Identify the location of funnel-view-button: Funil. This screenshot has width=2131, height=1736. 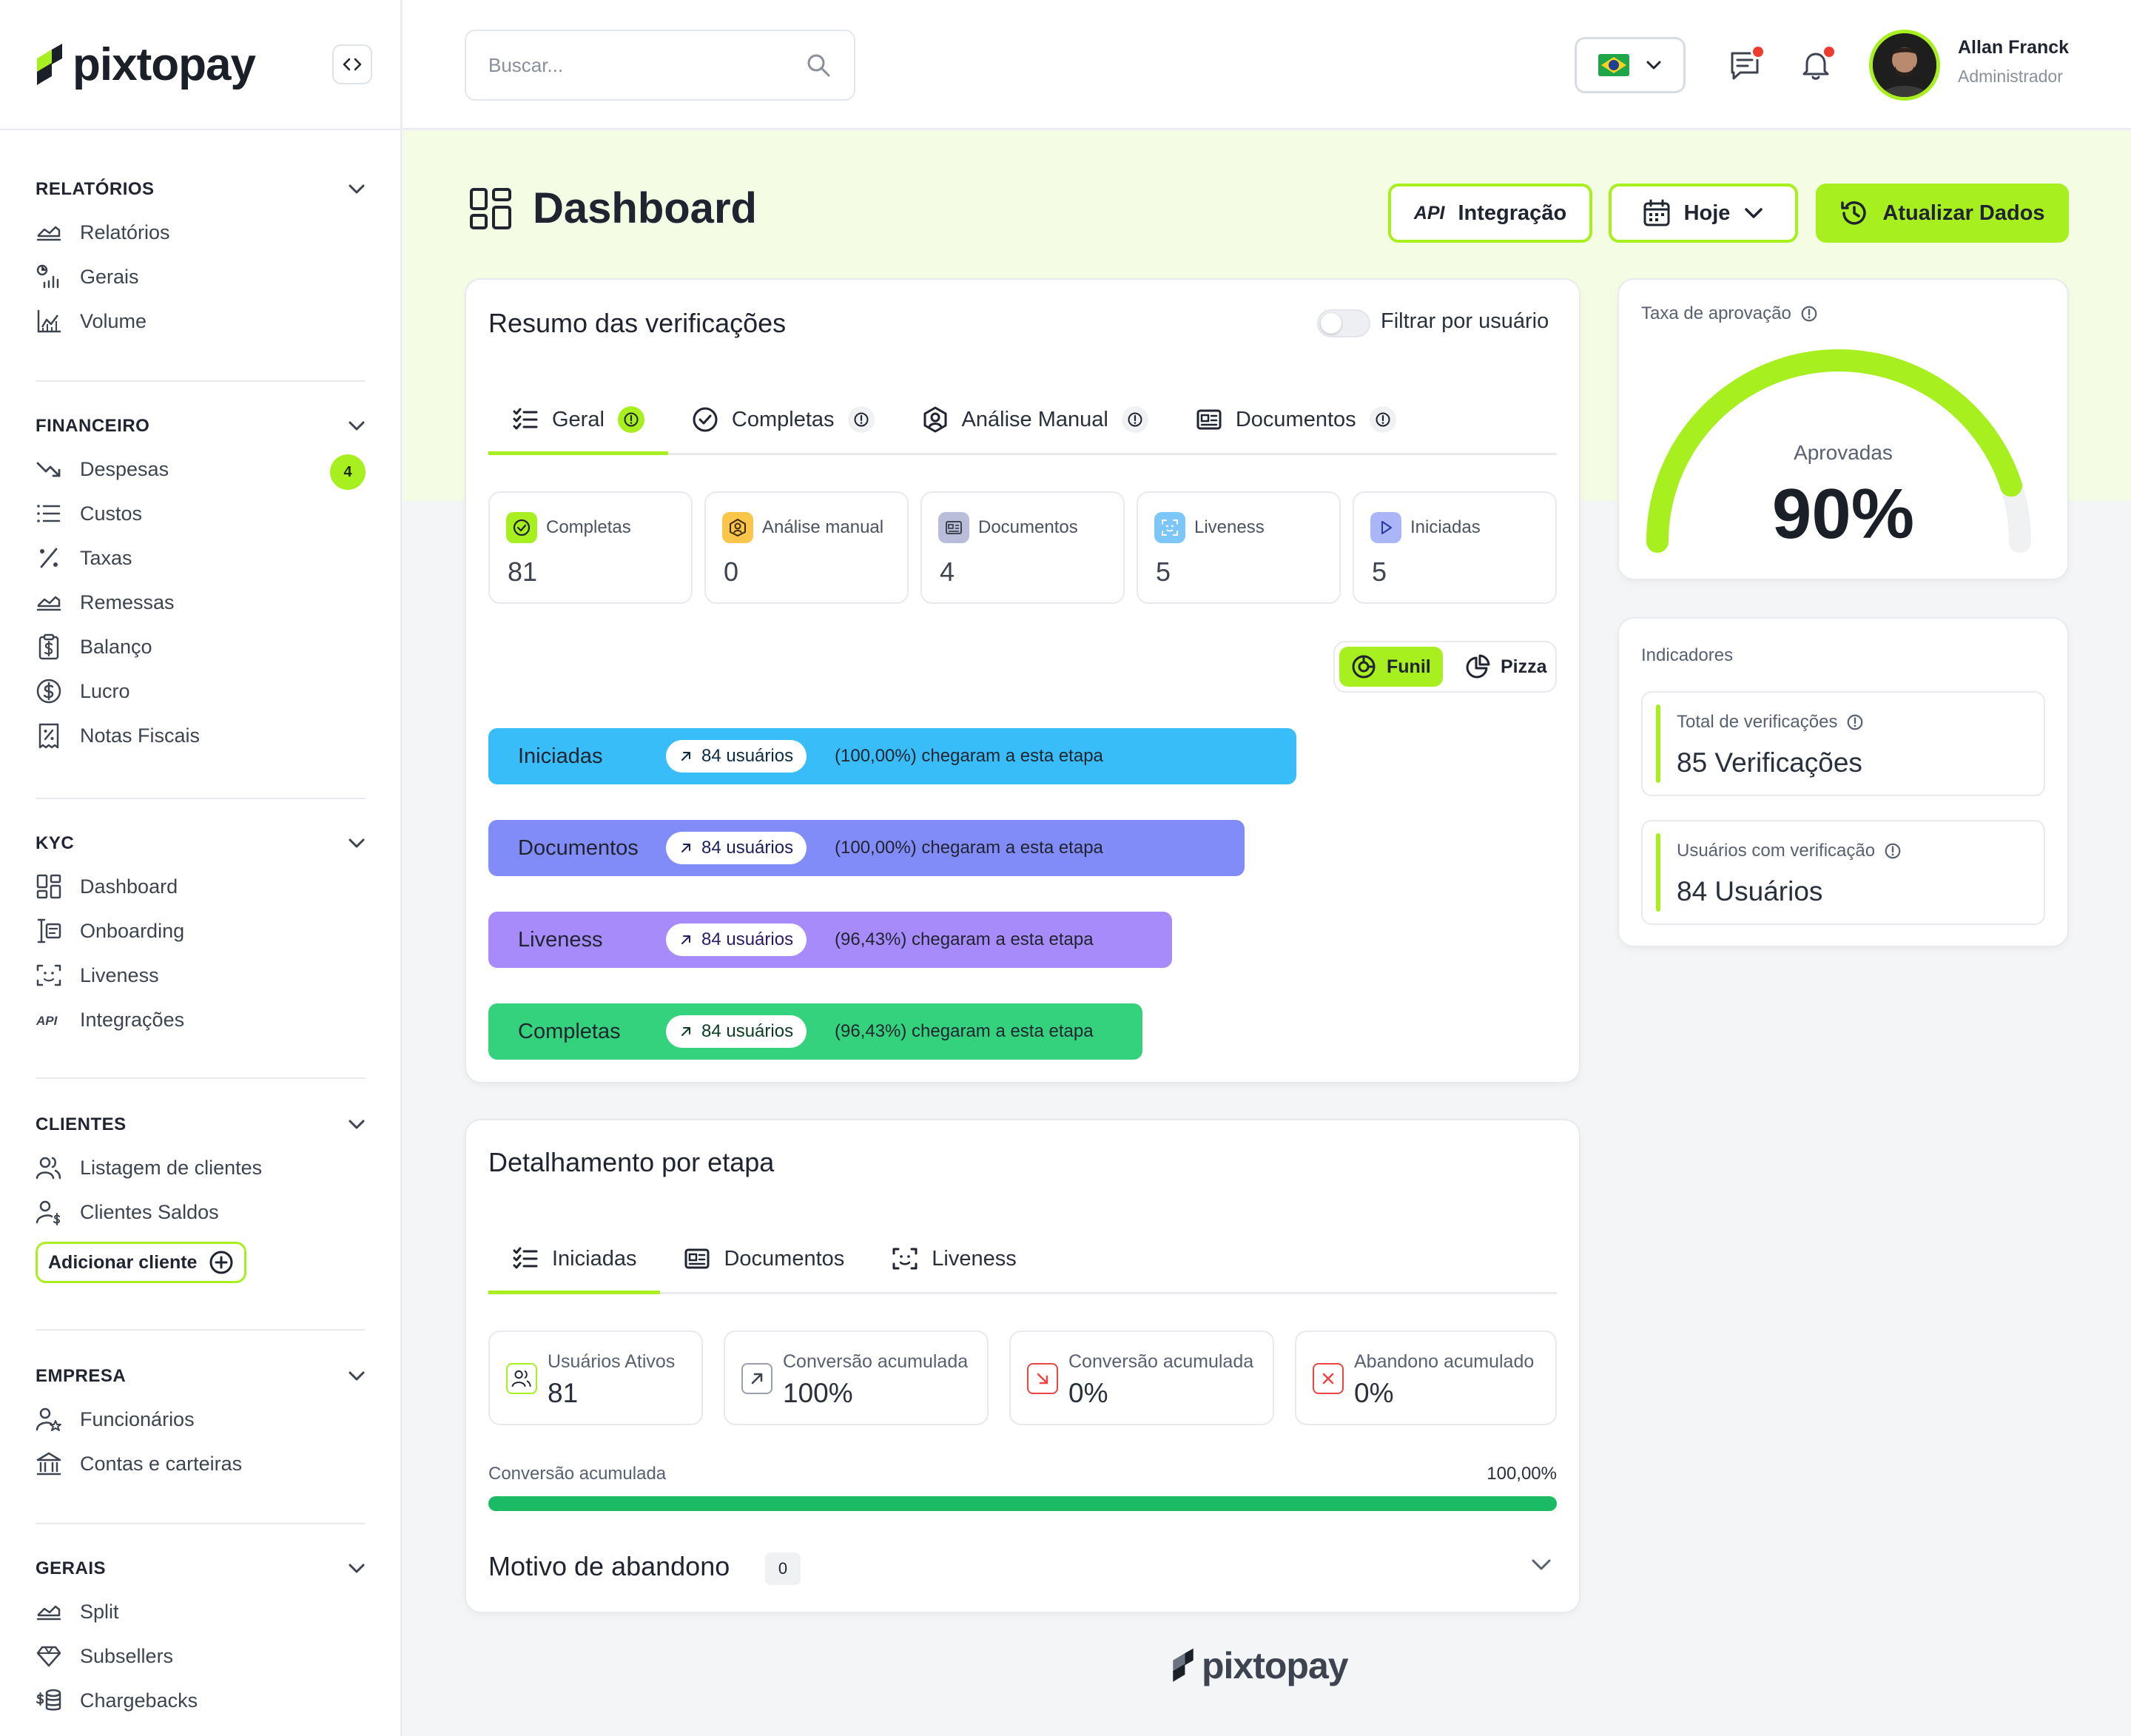
(1391, 667).